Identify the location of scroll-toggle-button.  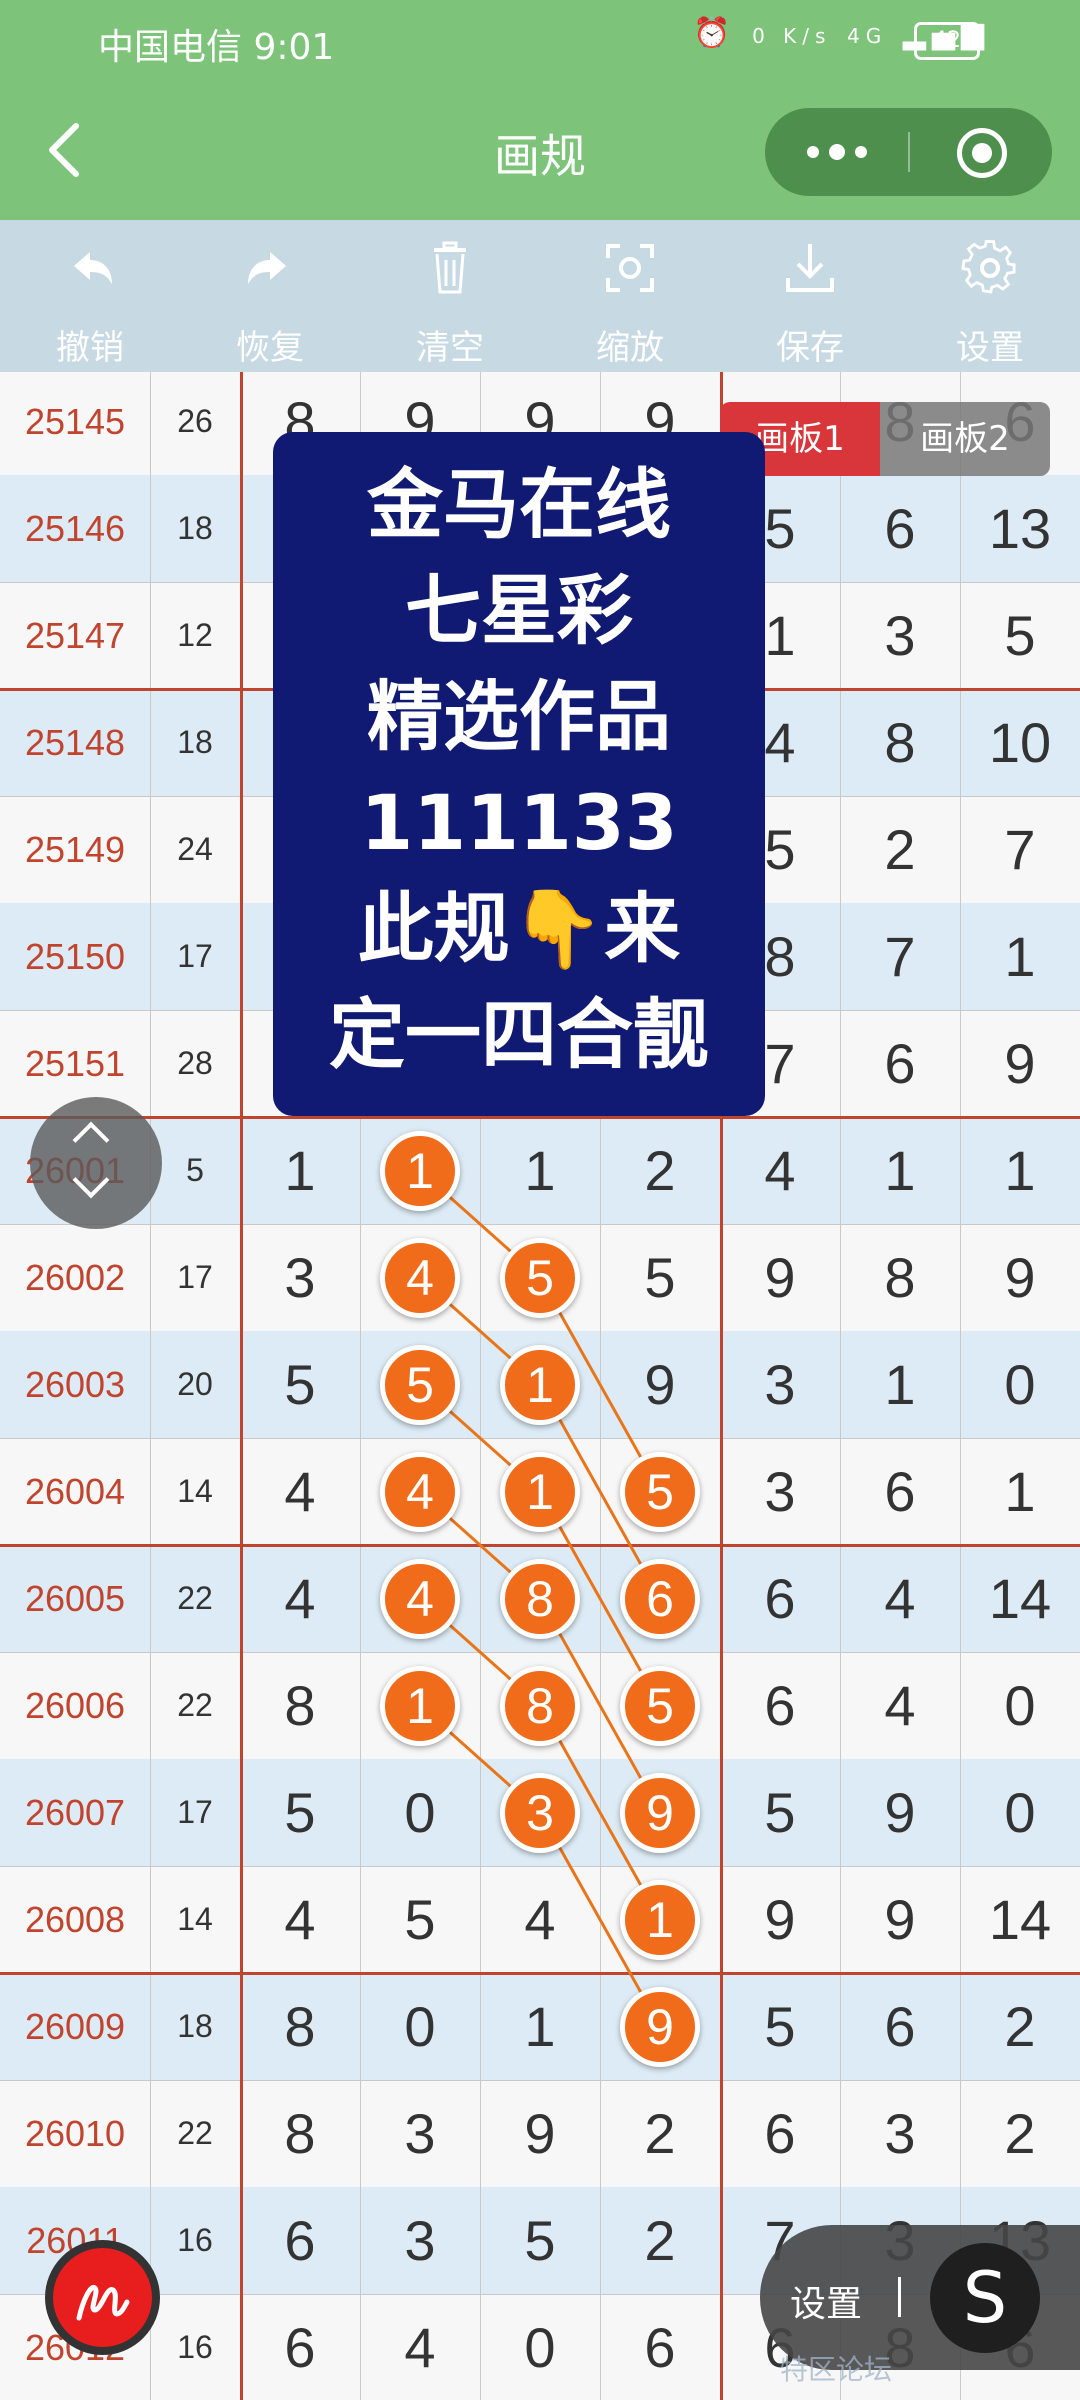
(96, 1163).